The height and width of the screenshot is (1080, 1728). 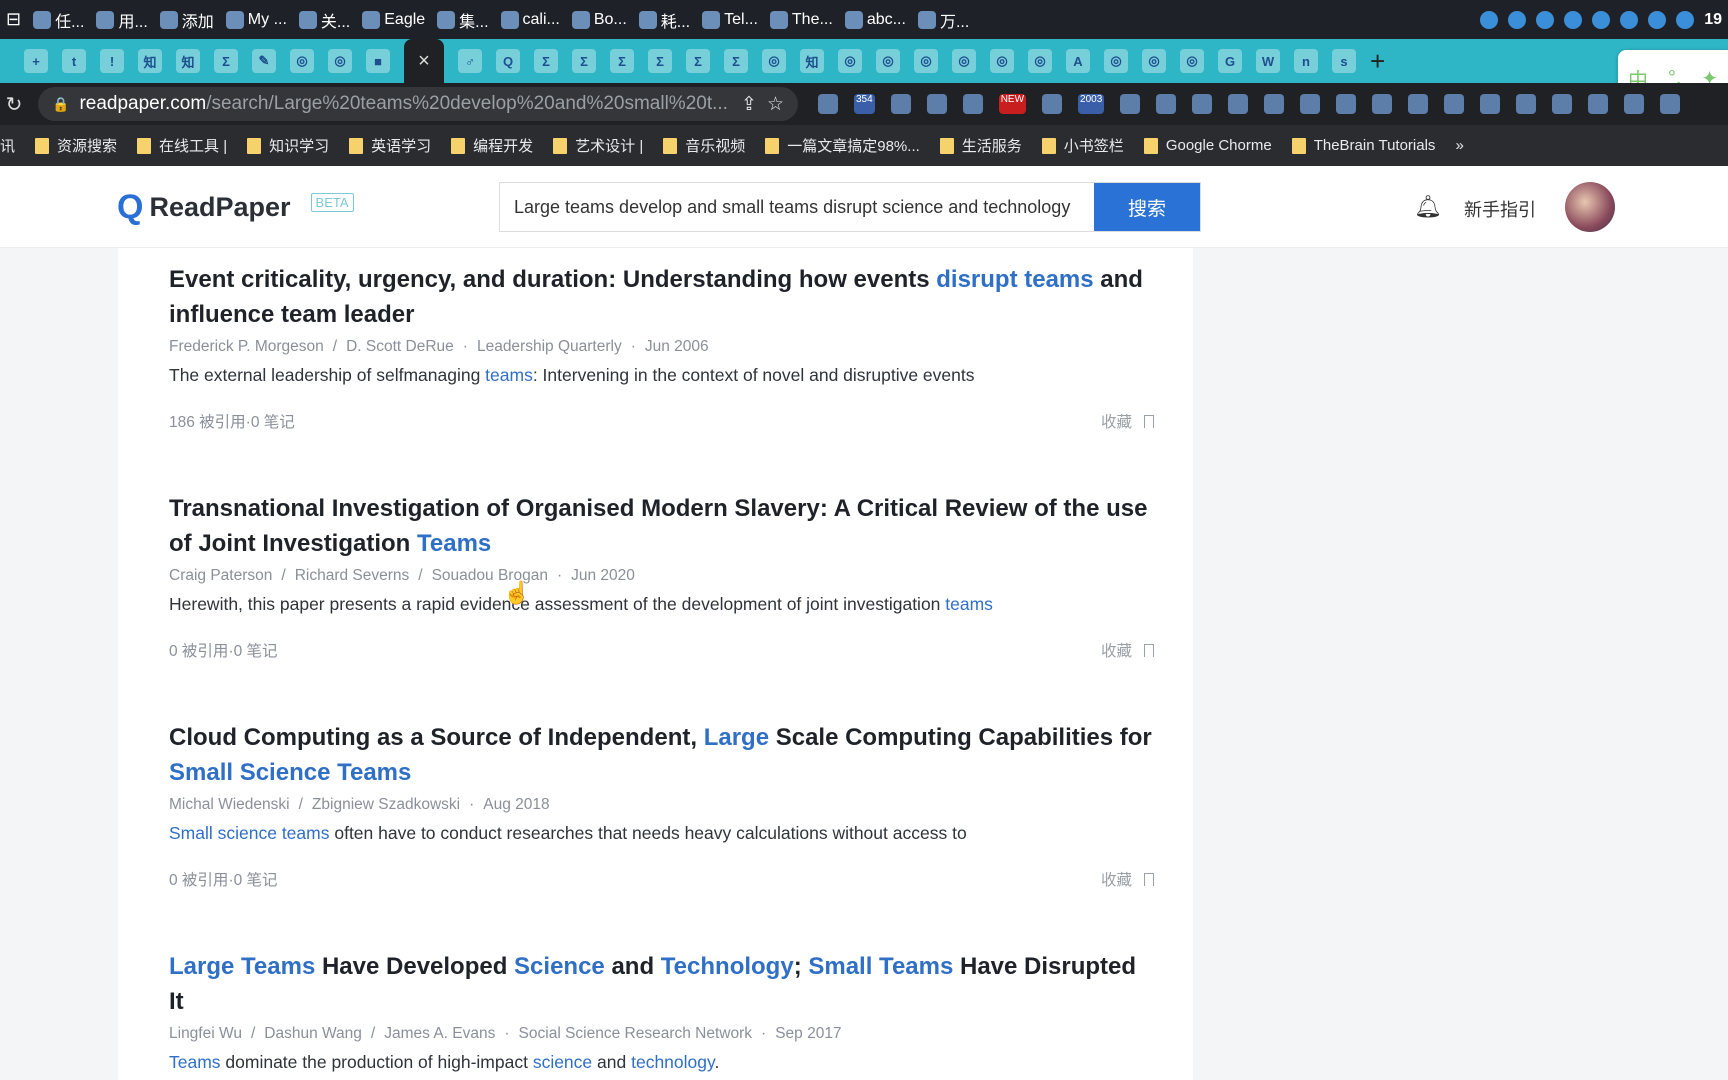 I want to click on avatar, so click(x=1590, y=207).